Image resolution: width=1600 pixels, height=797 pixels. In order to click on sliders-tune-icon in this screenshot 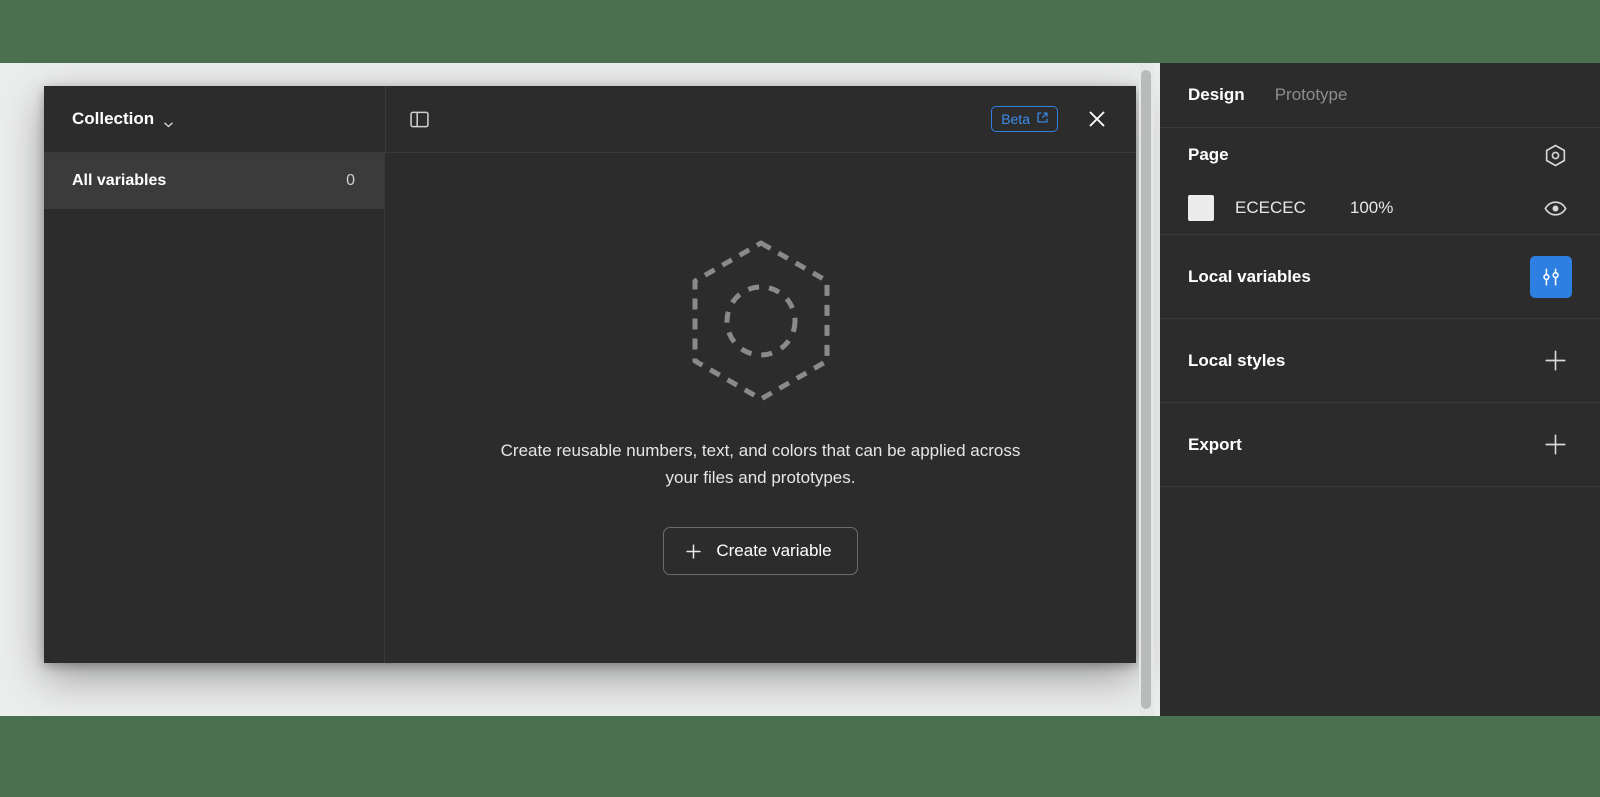, I will do `click(1551, 276)`.